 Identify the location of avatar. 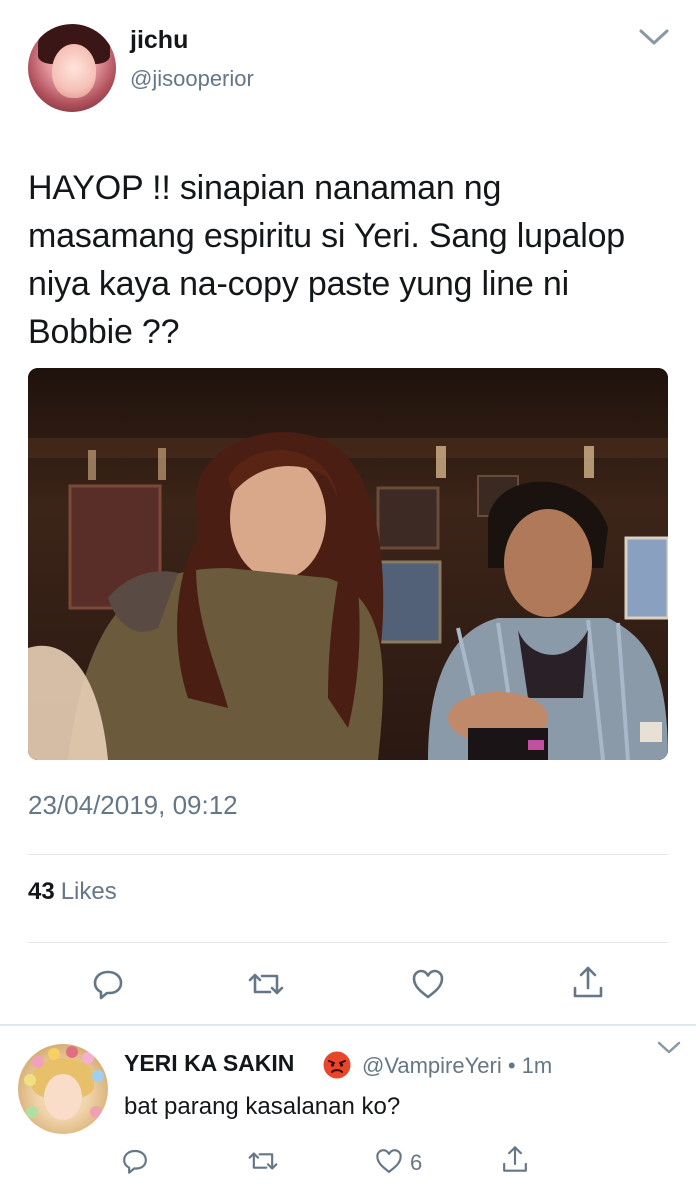
(72, 68).